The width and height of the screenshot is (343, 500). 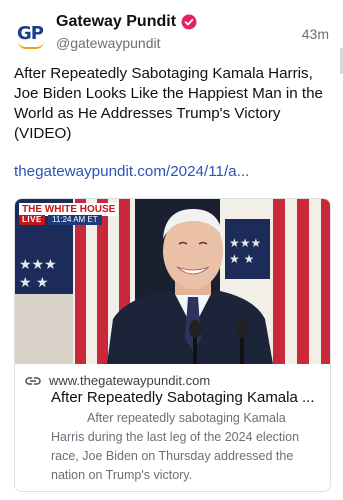 What do you see at coordinates (30, 33) in the screenshot?
I see `avatar: GP` at bounding box center [30, 33].